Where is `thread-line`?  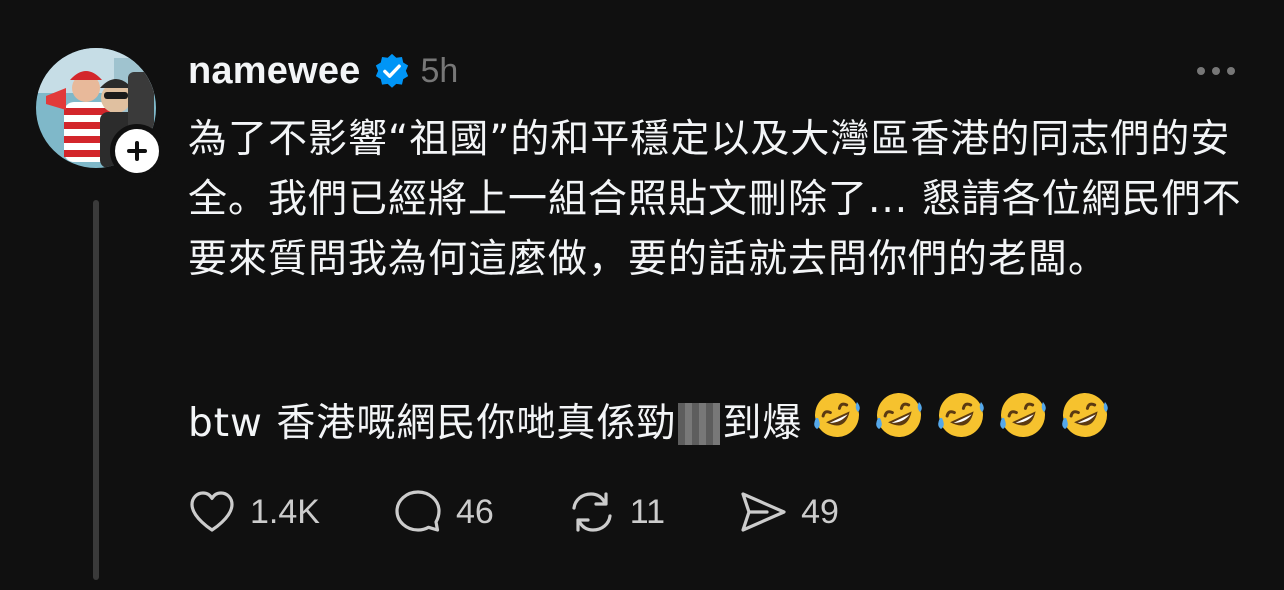
thread-line is located at coordinates (96, 390).